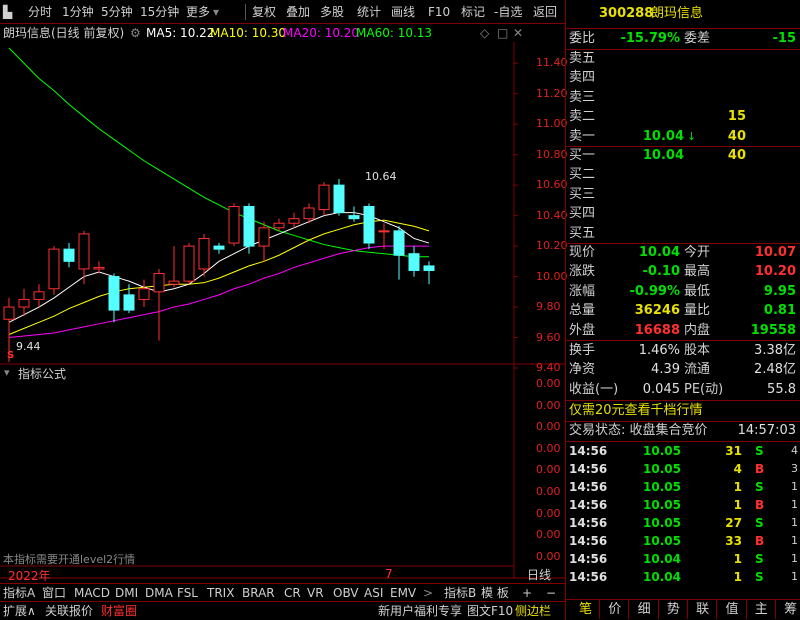  I want to click on stat-value: 55.8, so click(781, 389).